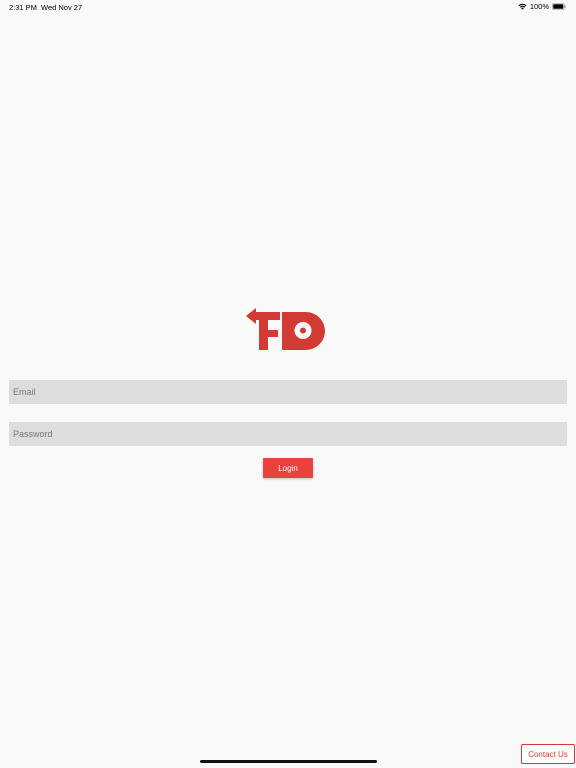 This screenshot has height=768, width=576. What do you see at coordinates (23, 7) in the screenshot?
I see `status-time: 2:31 PM` at bounding box center [23, 7].